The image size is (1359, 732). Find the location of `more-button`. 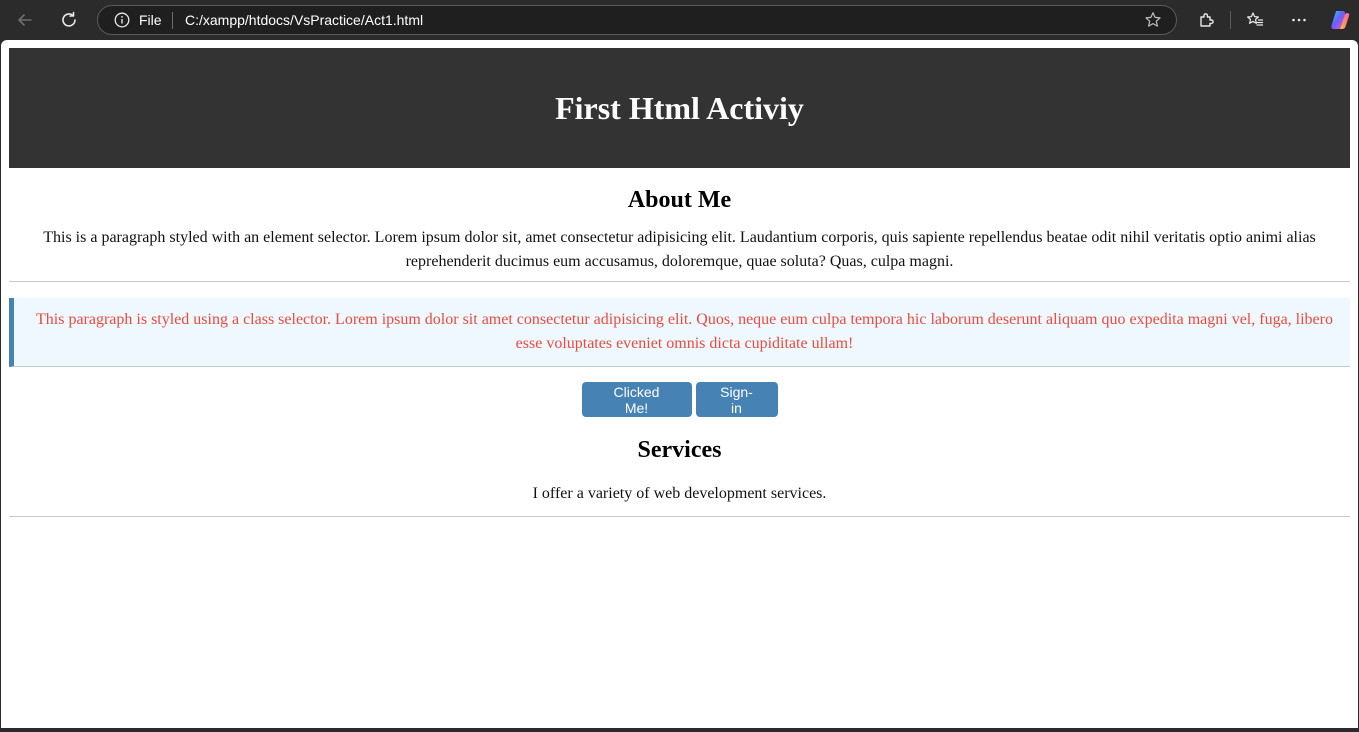

more-button is located at coordinates (1299, 20).